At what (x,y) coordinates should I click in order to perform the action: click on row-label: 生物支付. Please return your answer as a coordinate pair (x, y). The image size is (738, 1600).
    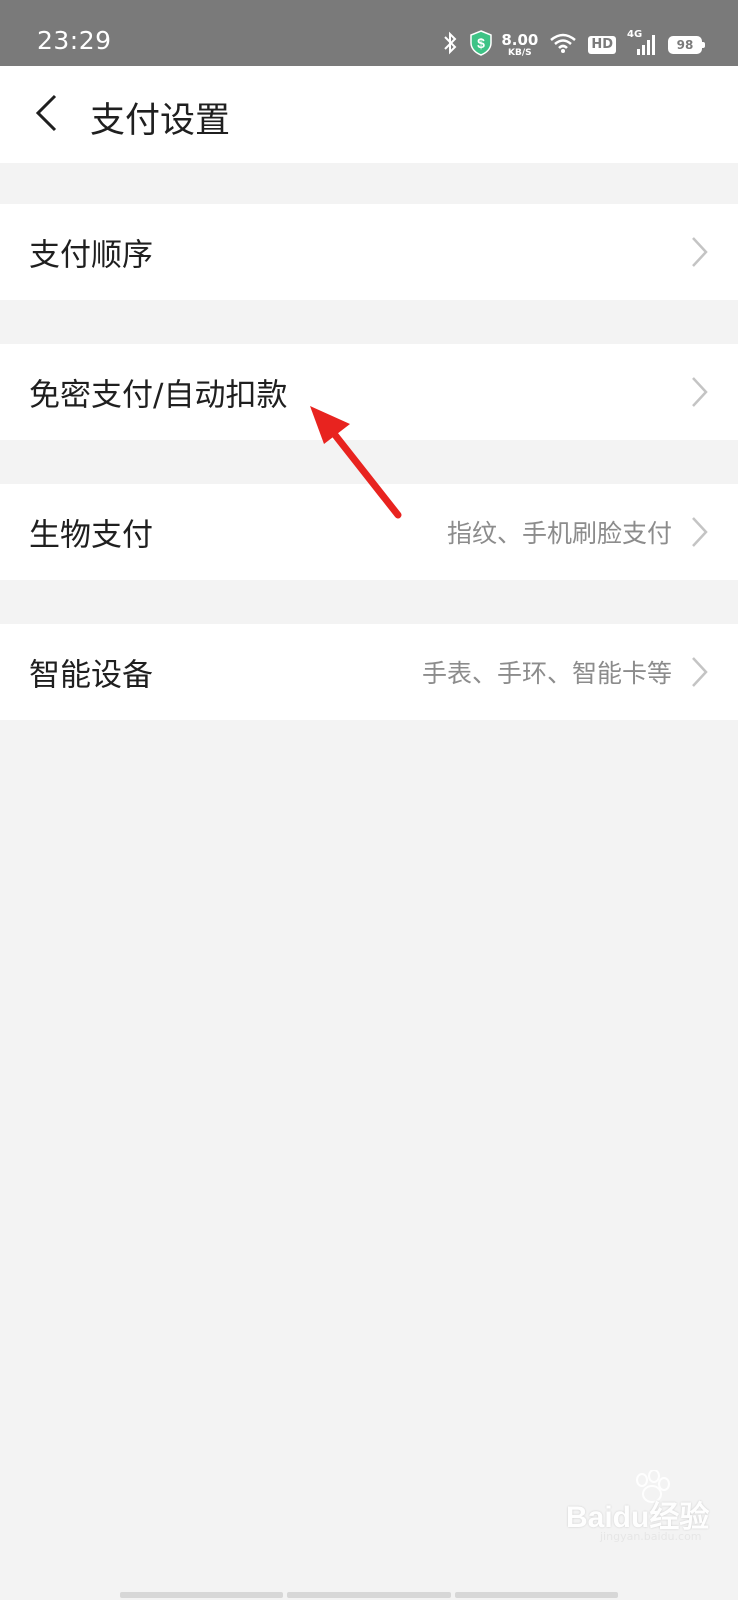
    Looking at the image, I should click on (91, 535).